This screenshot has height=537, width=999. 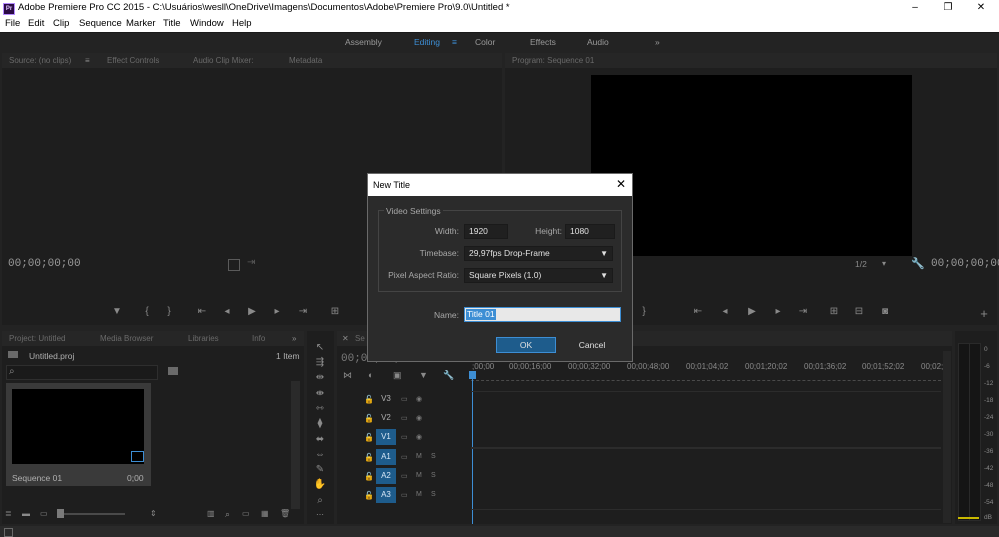 I want to click on ripple-edit-tool-icon: ⇹, so click(x=320, y=378).